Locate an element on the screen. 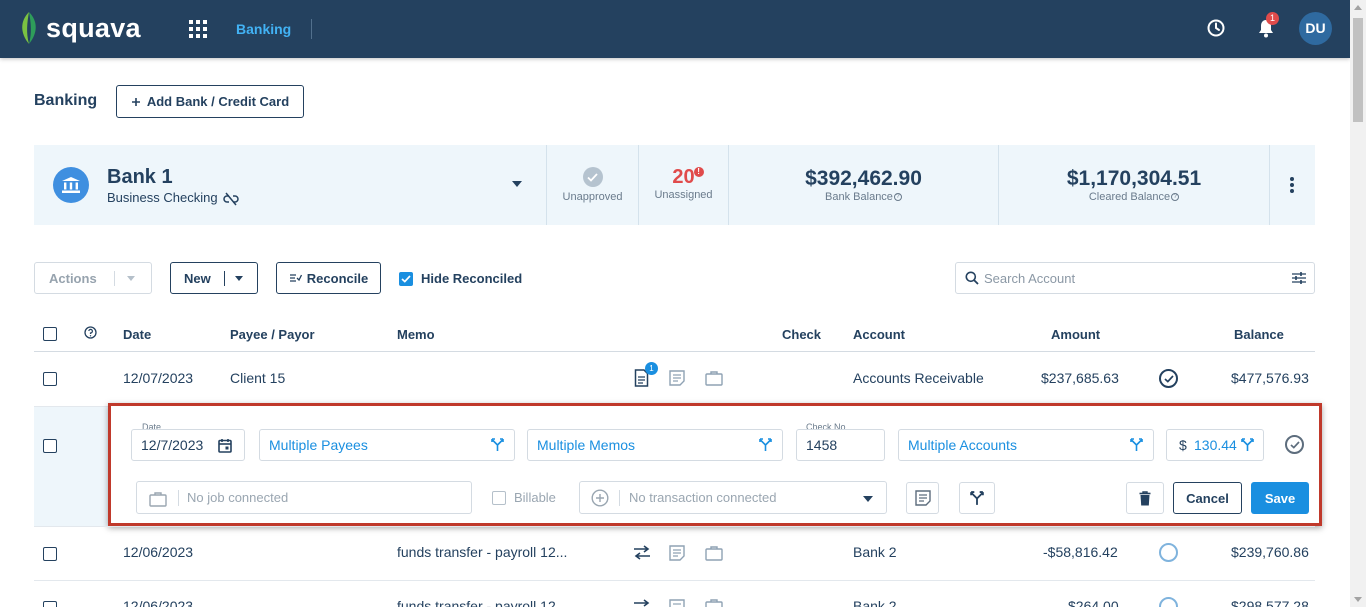  column-header-date: Date is located at coordinates (137, 334).